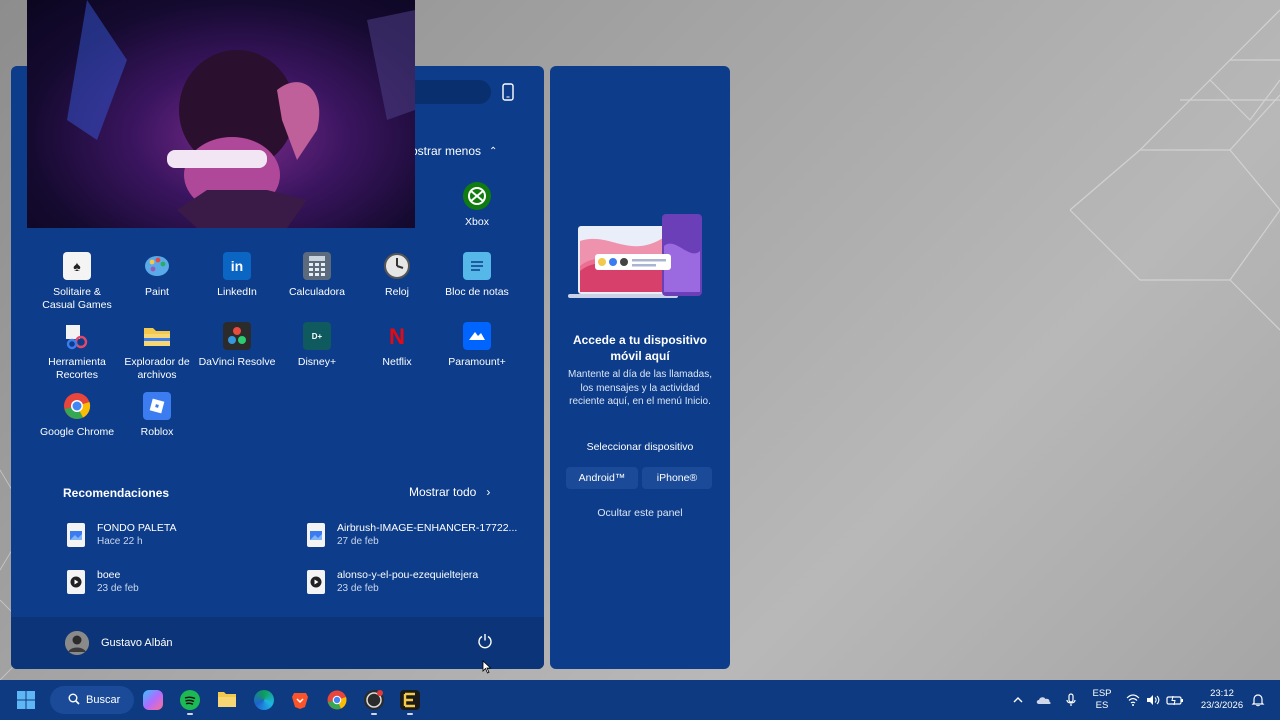  What do you see at coordinates (77, 406) in the screenshot?
I see `chrome-icon` at bounding box center [77, 406].